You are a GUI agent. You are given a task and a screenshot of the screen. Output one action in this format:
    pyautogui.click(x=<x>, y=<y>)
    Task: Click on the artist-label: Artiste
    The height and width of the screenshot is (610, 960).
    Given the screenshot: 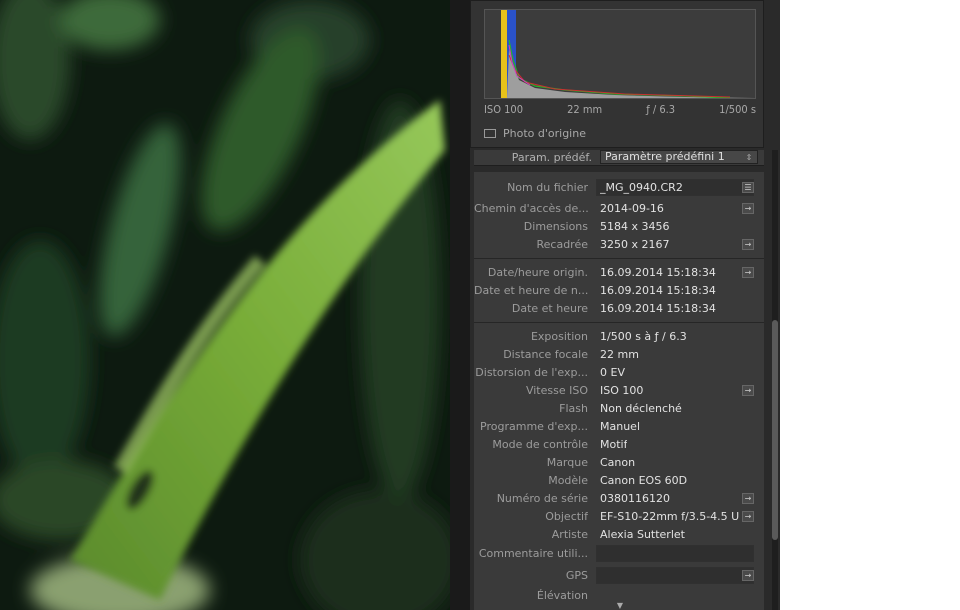 What is the action you would take?
    pyautogui.click(x=569, y=534)
    